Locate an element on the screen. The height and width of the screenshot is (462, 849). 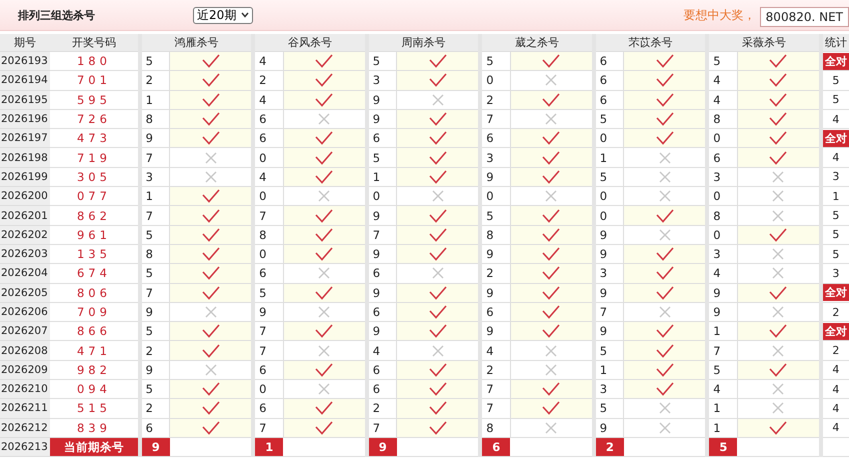
period-cell: 2026200 is located at coordinates (25, 196).